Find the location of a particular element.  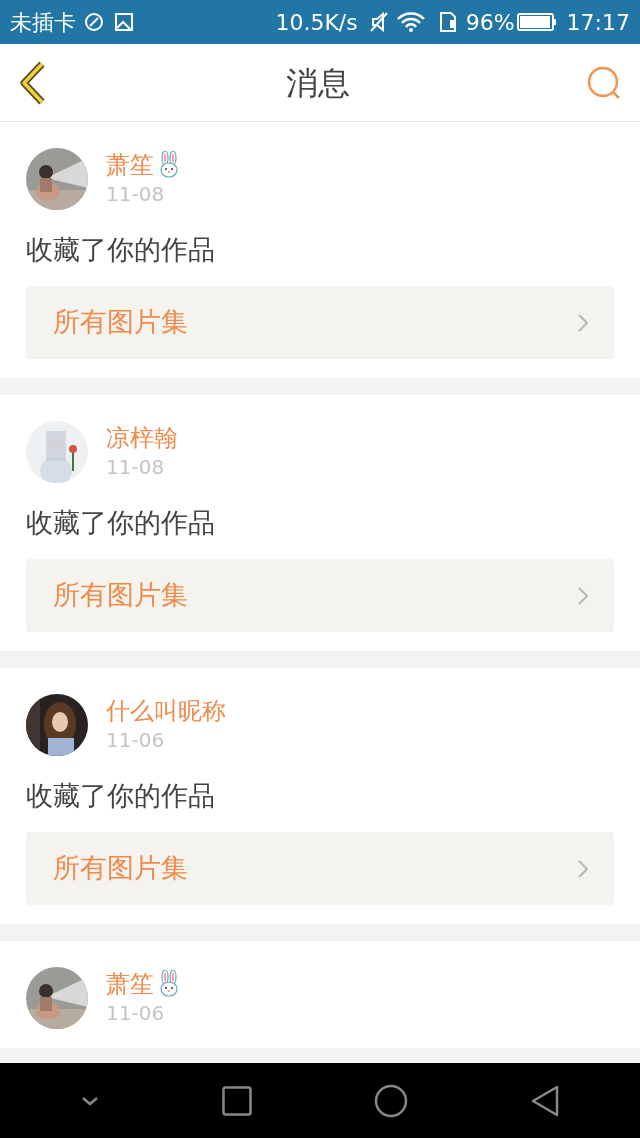

image-icon is located at coordinates (124, 22).